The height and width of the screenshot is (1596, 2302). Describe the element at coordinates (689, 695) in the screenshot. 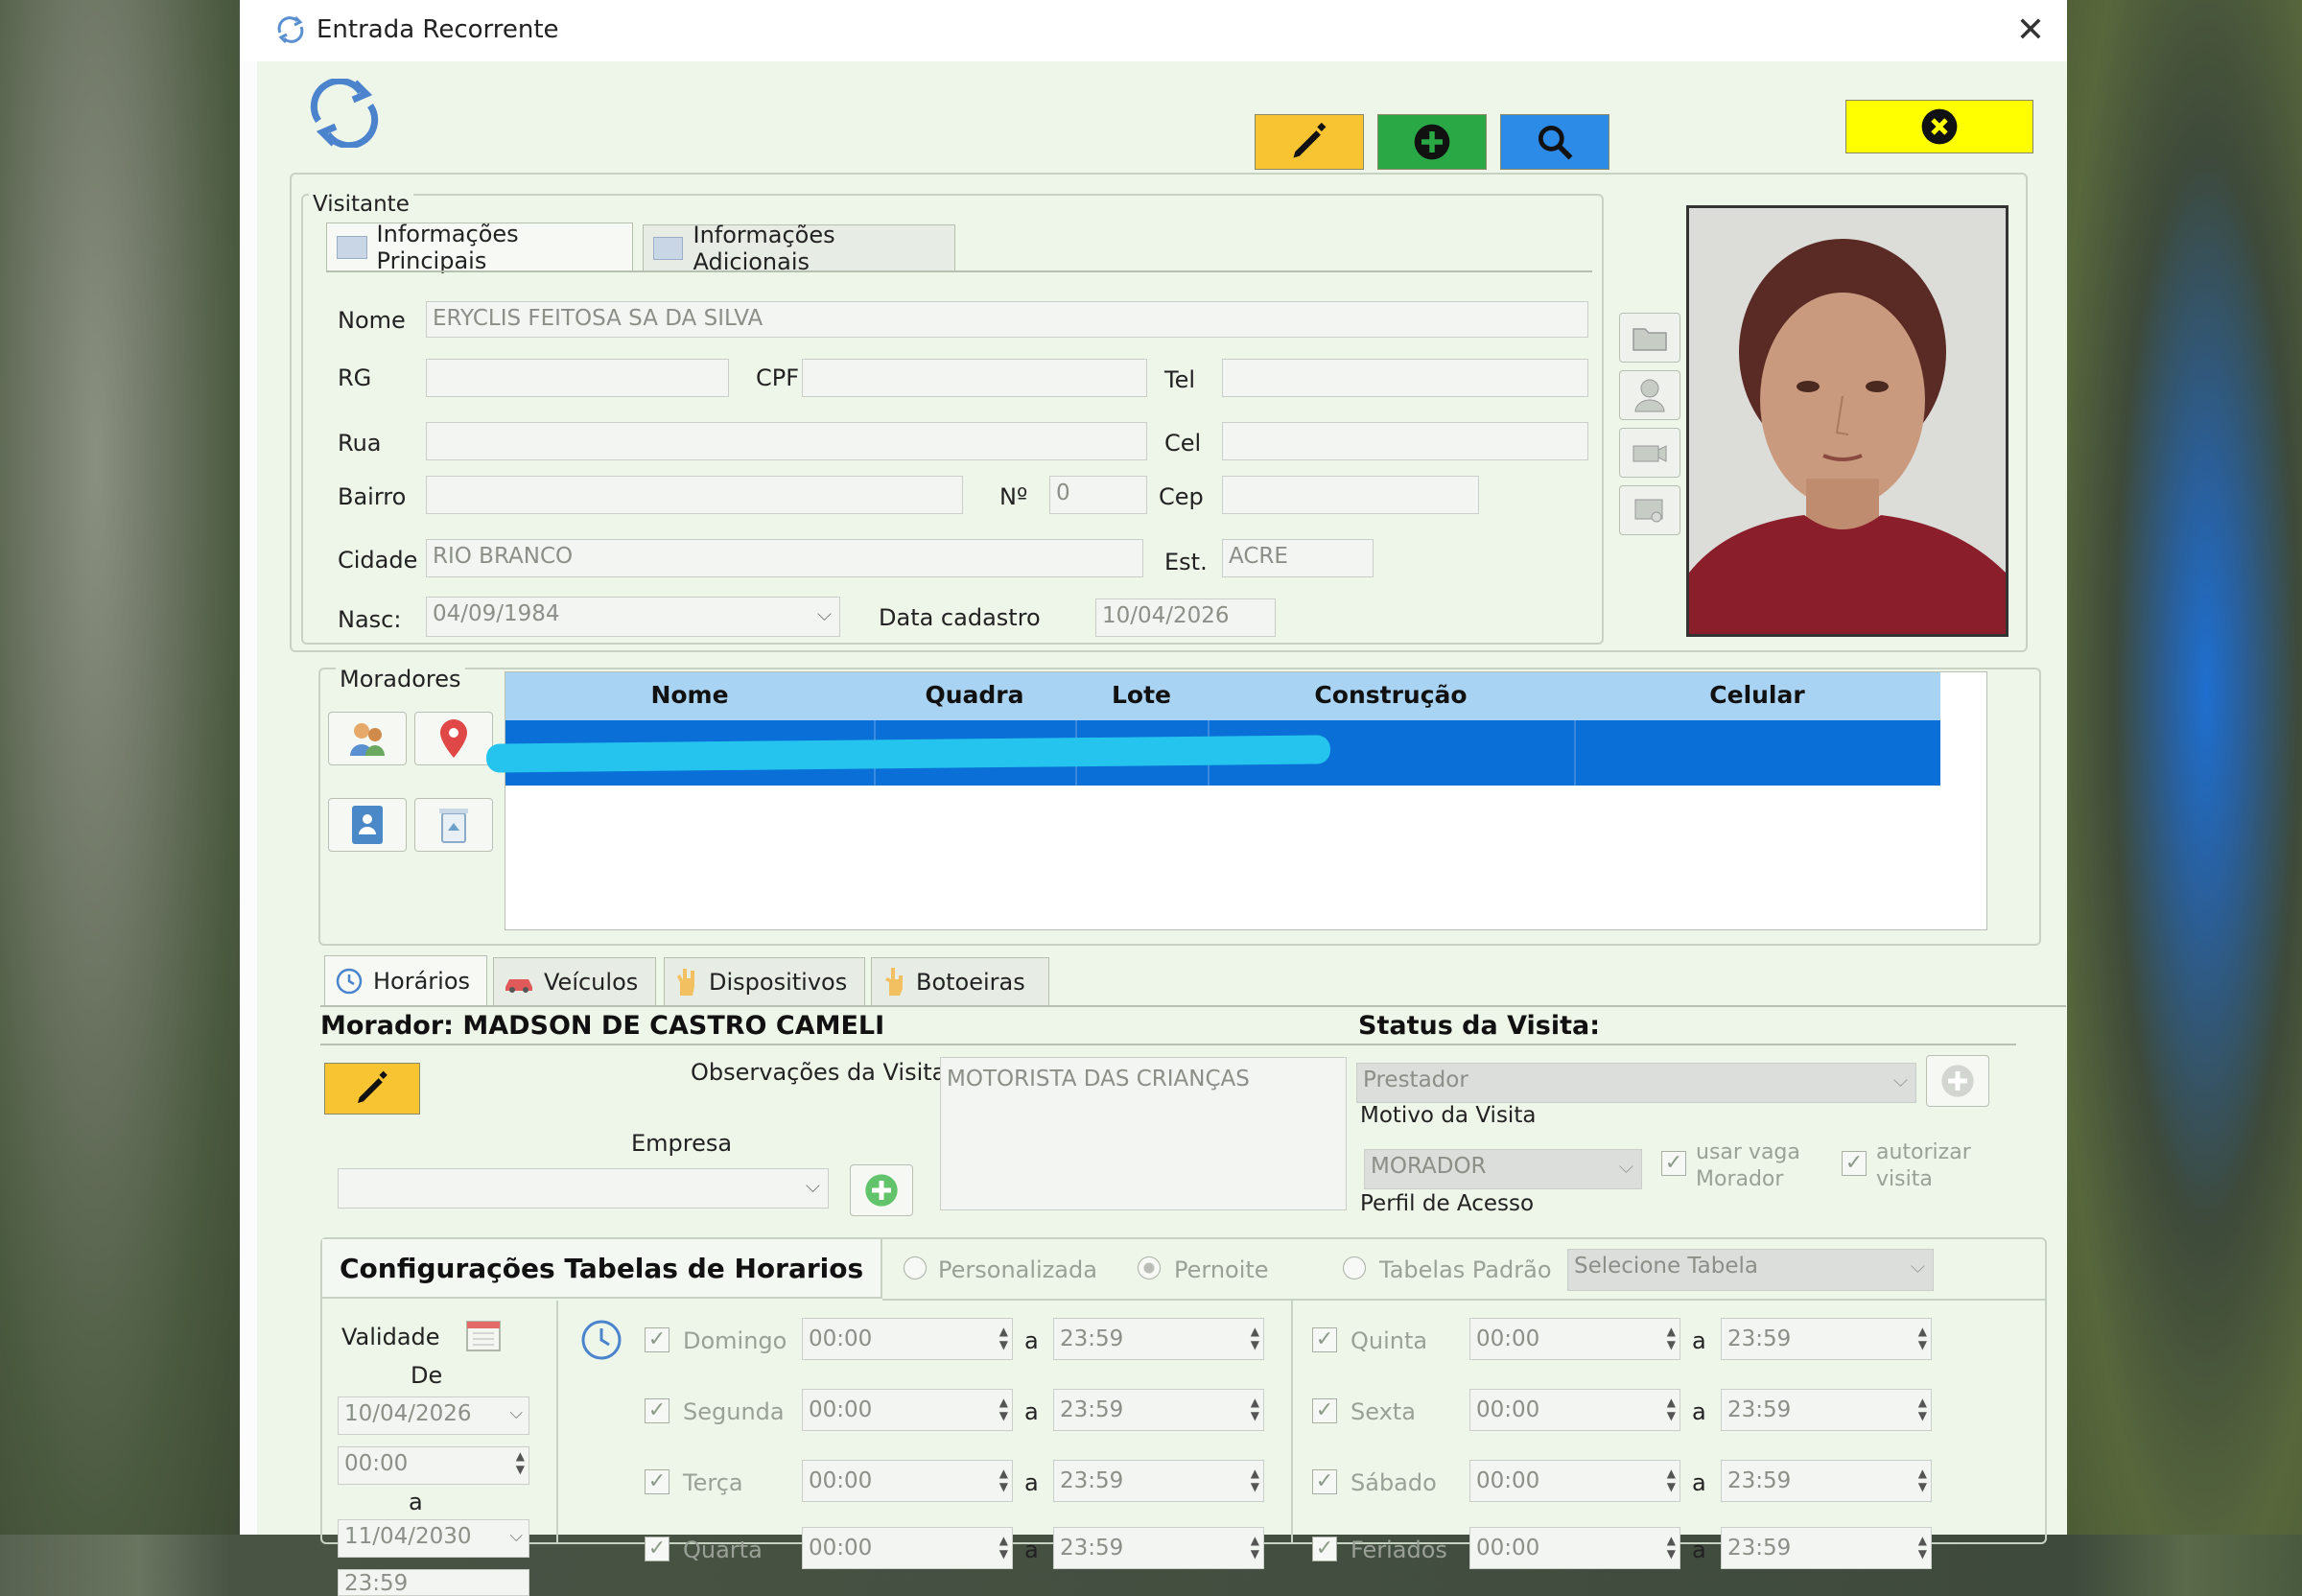

I see `grid-header-nome: Nome` at that location.